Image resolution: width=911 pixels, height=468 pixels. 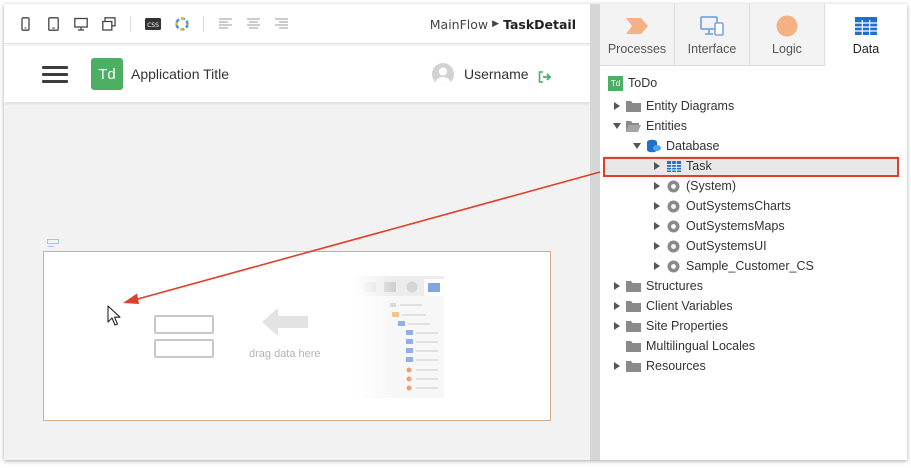 I want to click on tab-data: Data, so click(x=866, y=35).